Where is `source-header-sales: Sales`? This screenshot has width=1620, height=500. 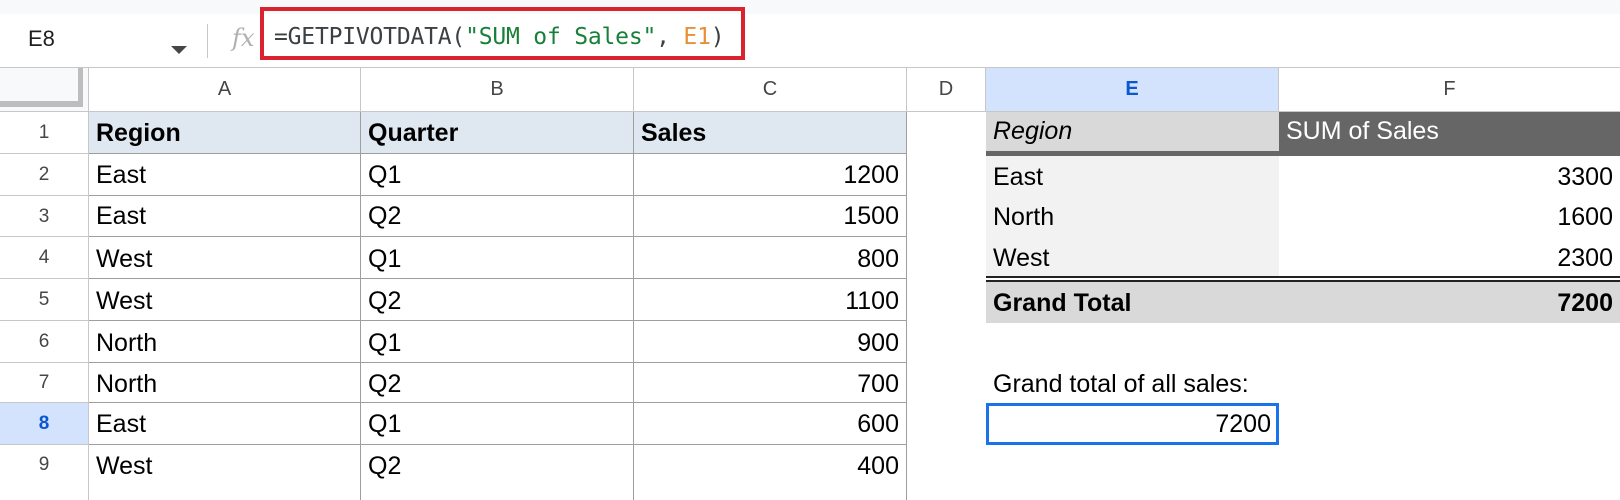
source-header-sales: Sales is located at coordinates (770, 133).